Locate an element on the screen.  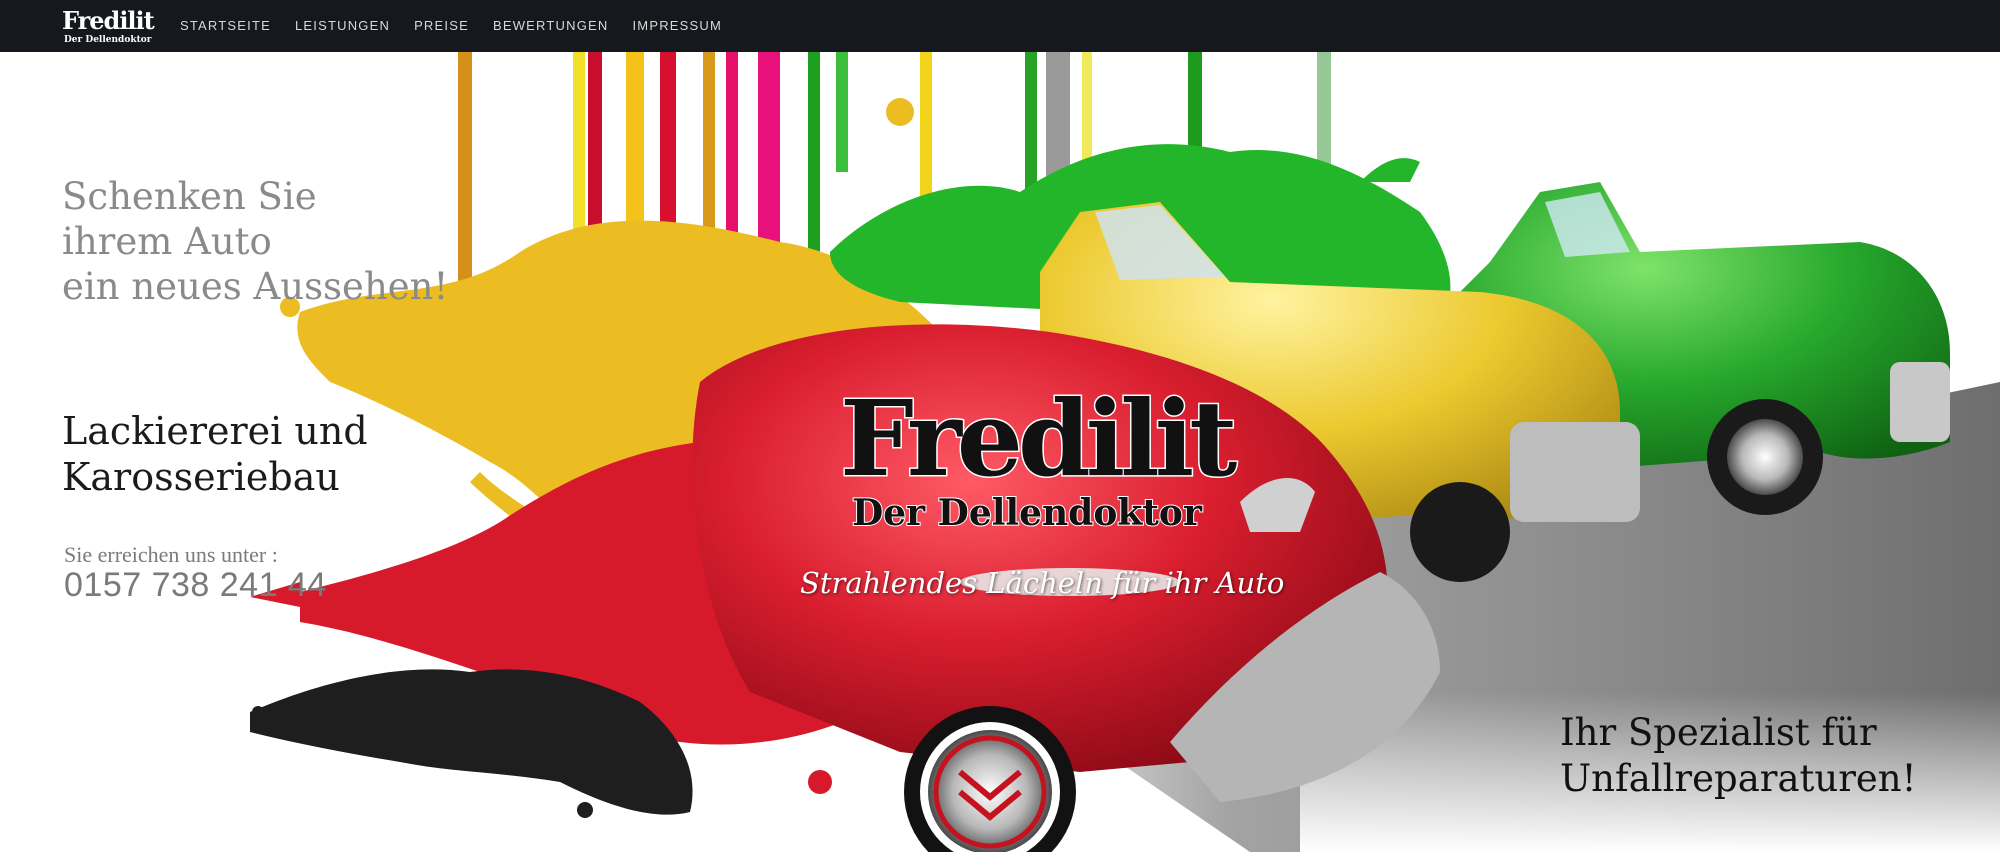
contact-label: Sie erreichen uns unter : is located at coordinates (171, 554).